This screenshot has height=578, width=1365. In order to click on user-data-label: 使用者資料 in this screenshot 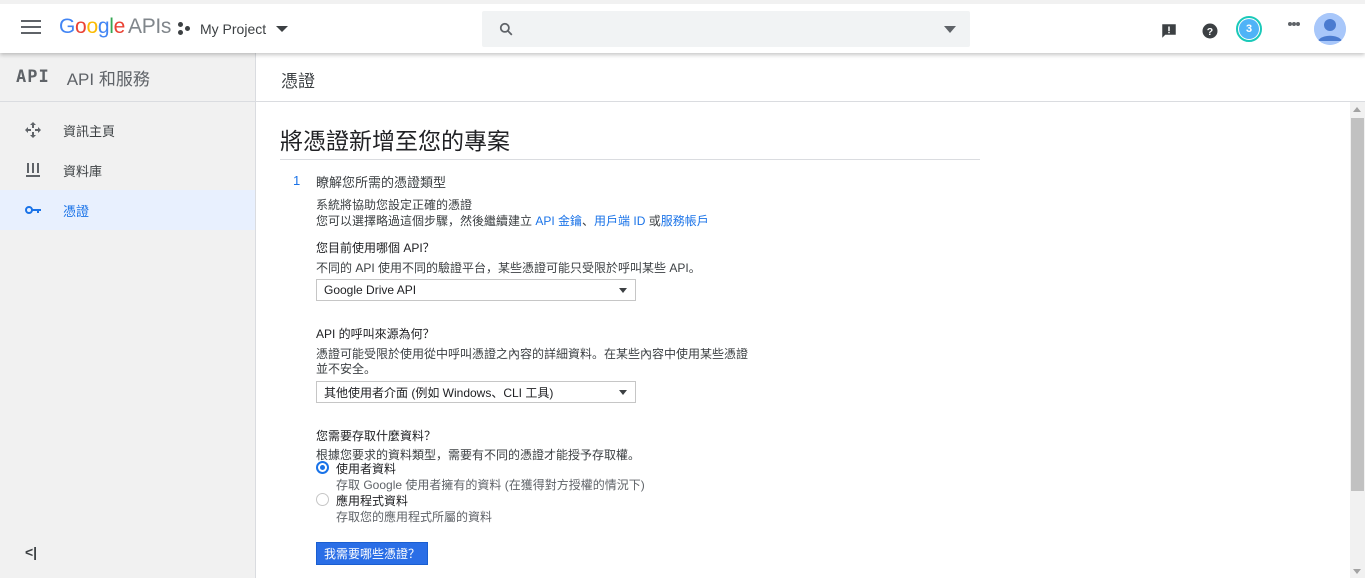, I will do `click(366, 469)`.